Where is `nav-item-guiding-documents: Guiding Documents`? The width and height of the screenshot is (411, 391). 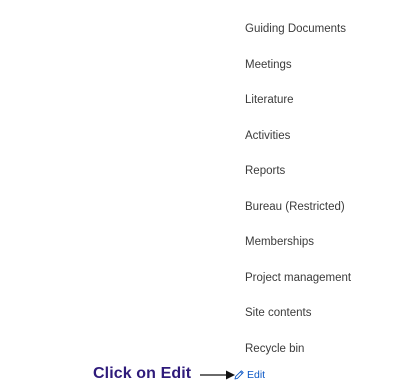
nav-item-guiding-documents: Guiding Documents is located at coordinates (298, 37).